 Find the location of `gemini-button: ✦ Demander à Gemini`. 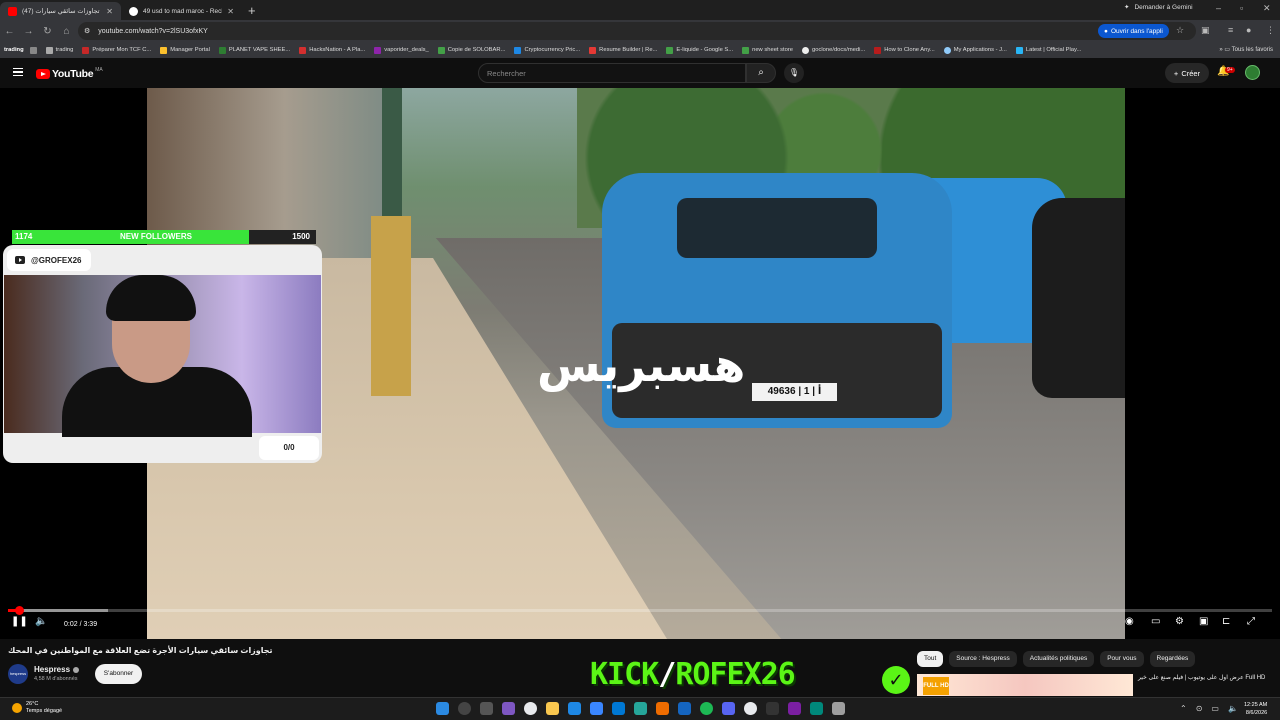

gemini-button: ✦ Demander à Gemini is located at coordinates (1158, 7).